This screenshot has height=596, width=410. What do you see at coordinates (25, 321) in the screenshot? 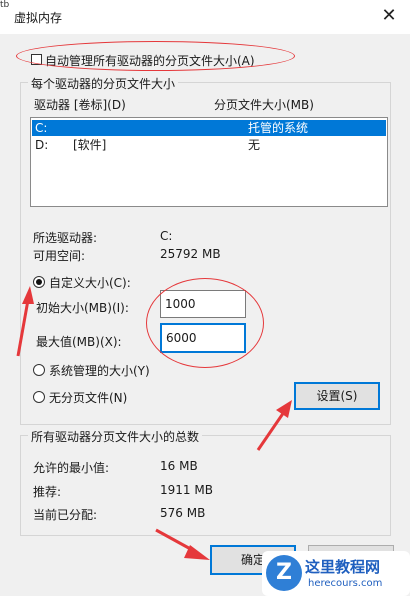
I see `arrow-to-custom-radio` at bounding box center [25, 321].